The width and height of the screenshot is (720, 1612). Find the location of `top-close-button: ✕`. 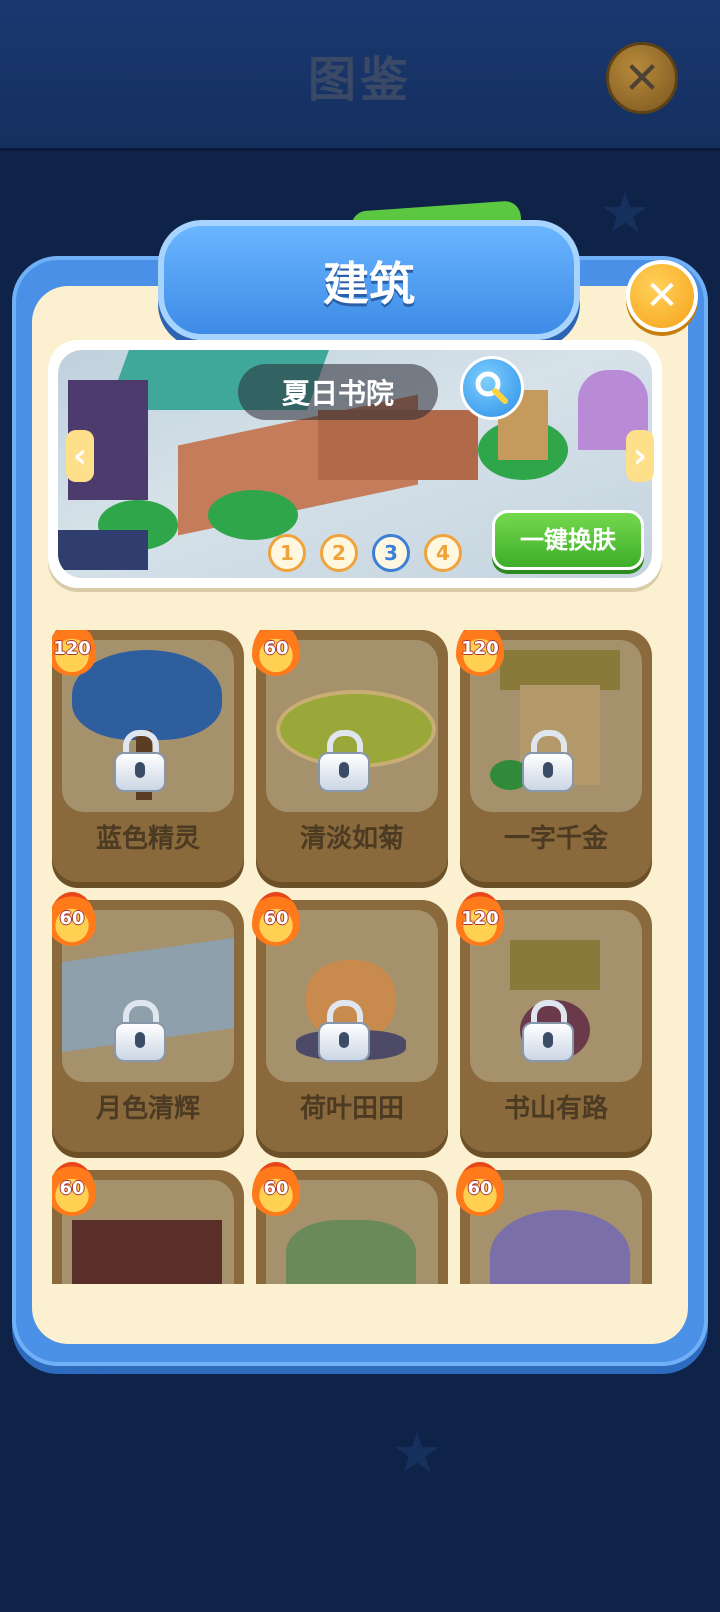

top-close-button: ✕ is located at coordinates (642, 78).